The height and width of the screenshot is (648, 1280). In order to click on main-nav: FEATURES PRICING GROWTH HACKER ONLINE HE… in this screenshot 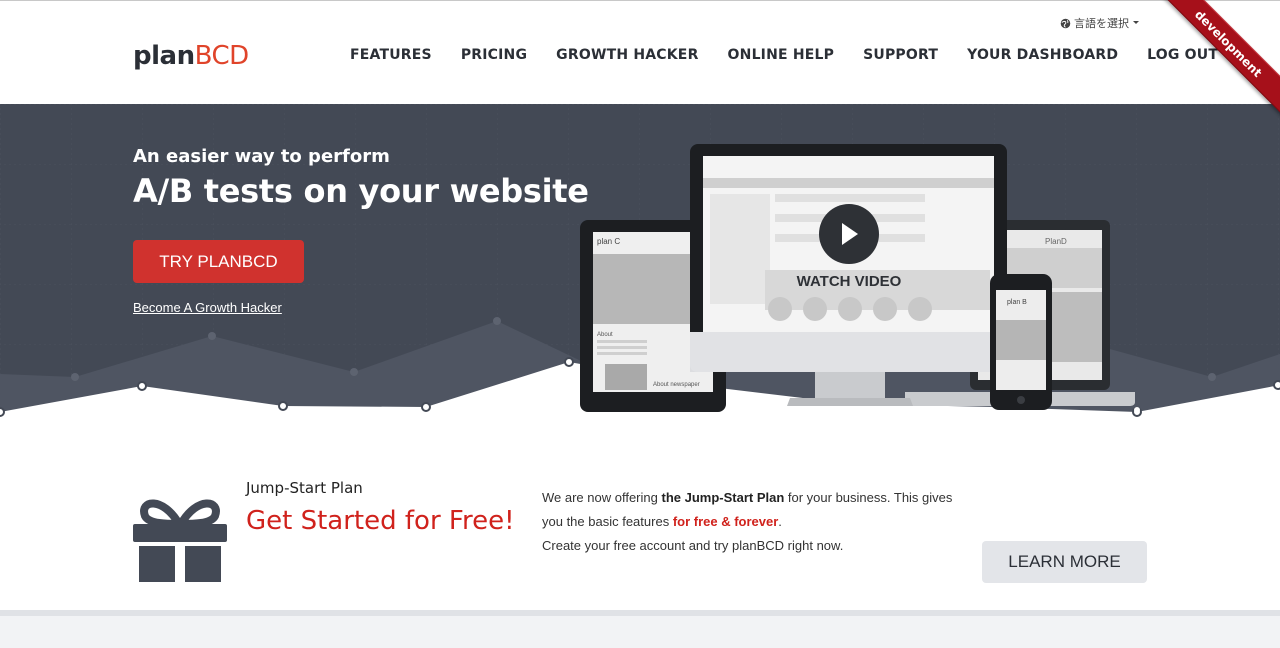, I will do `click(798, 55)`.